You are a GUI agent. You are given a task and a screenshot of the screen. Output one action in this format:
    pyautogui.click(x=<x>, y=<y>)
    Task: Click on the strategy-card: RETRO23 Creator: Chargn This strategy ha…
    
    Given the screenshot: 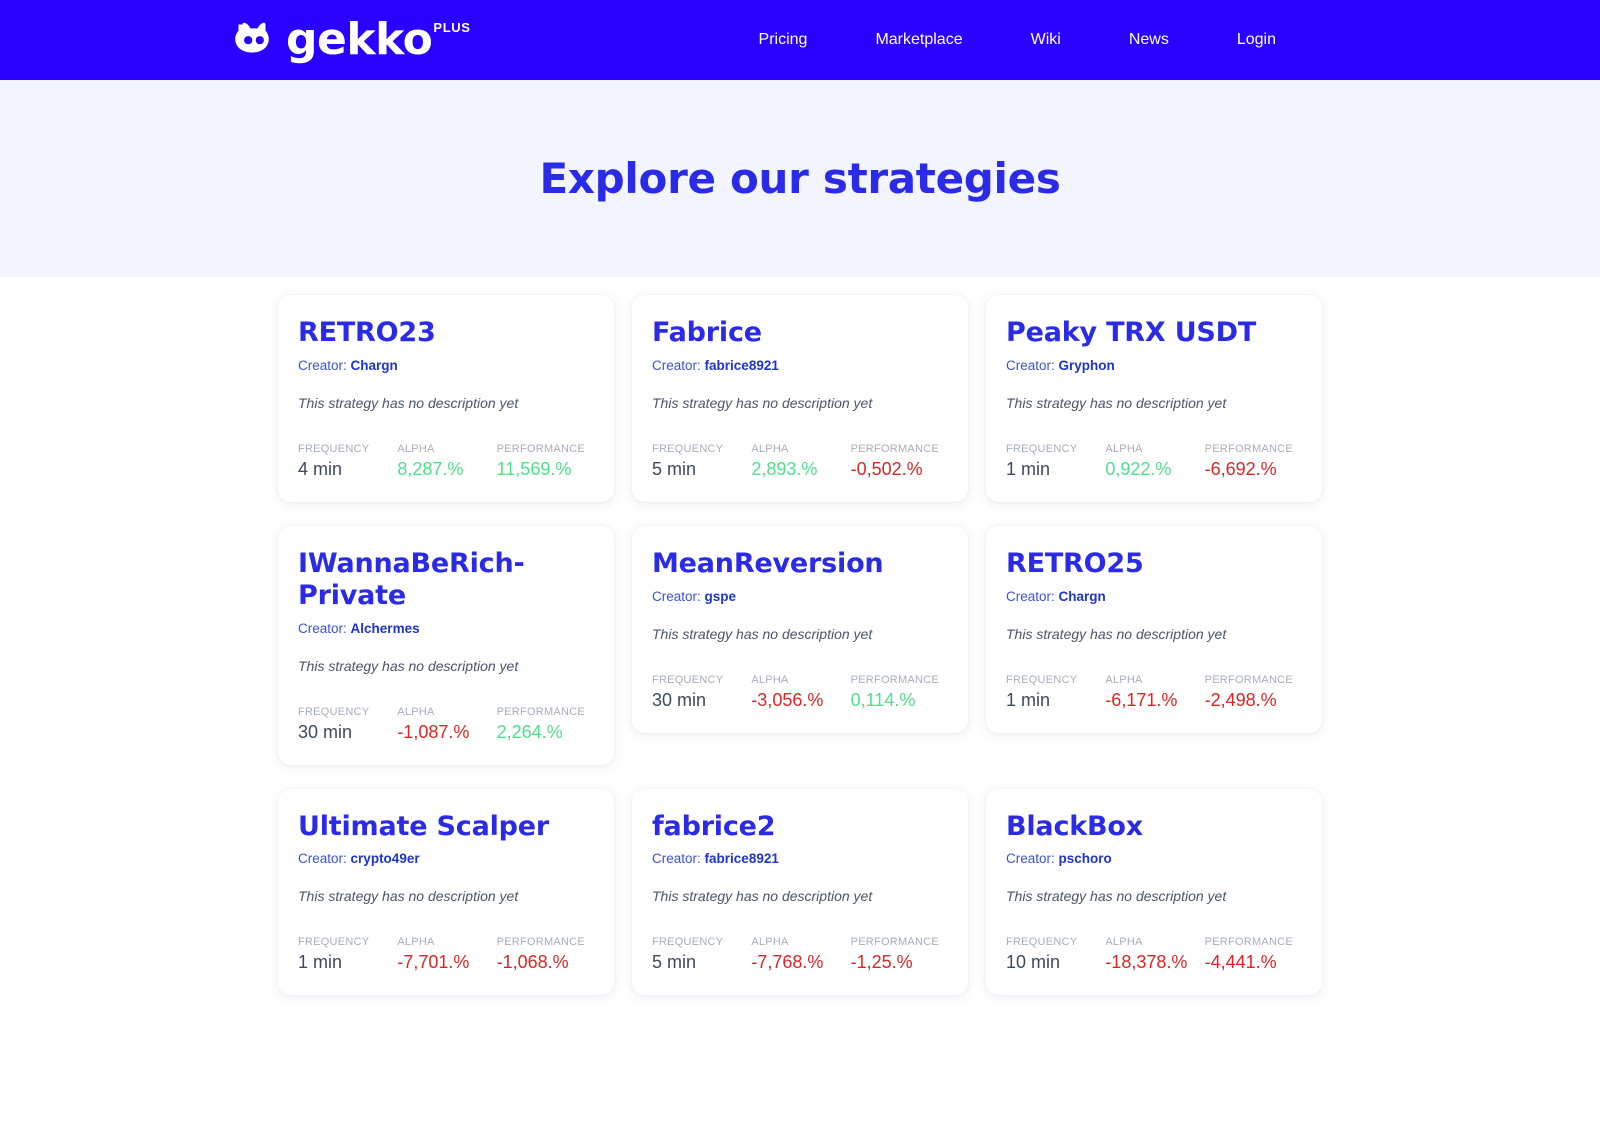 What is the action you would take?
    pyautogui.click(x=446, y=398)
    